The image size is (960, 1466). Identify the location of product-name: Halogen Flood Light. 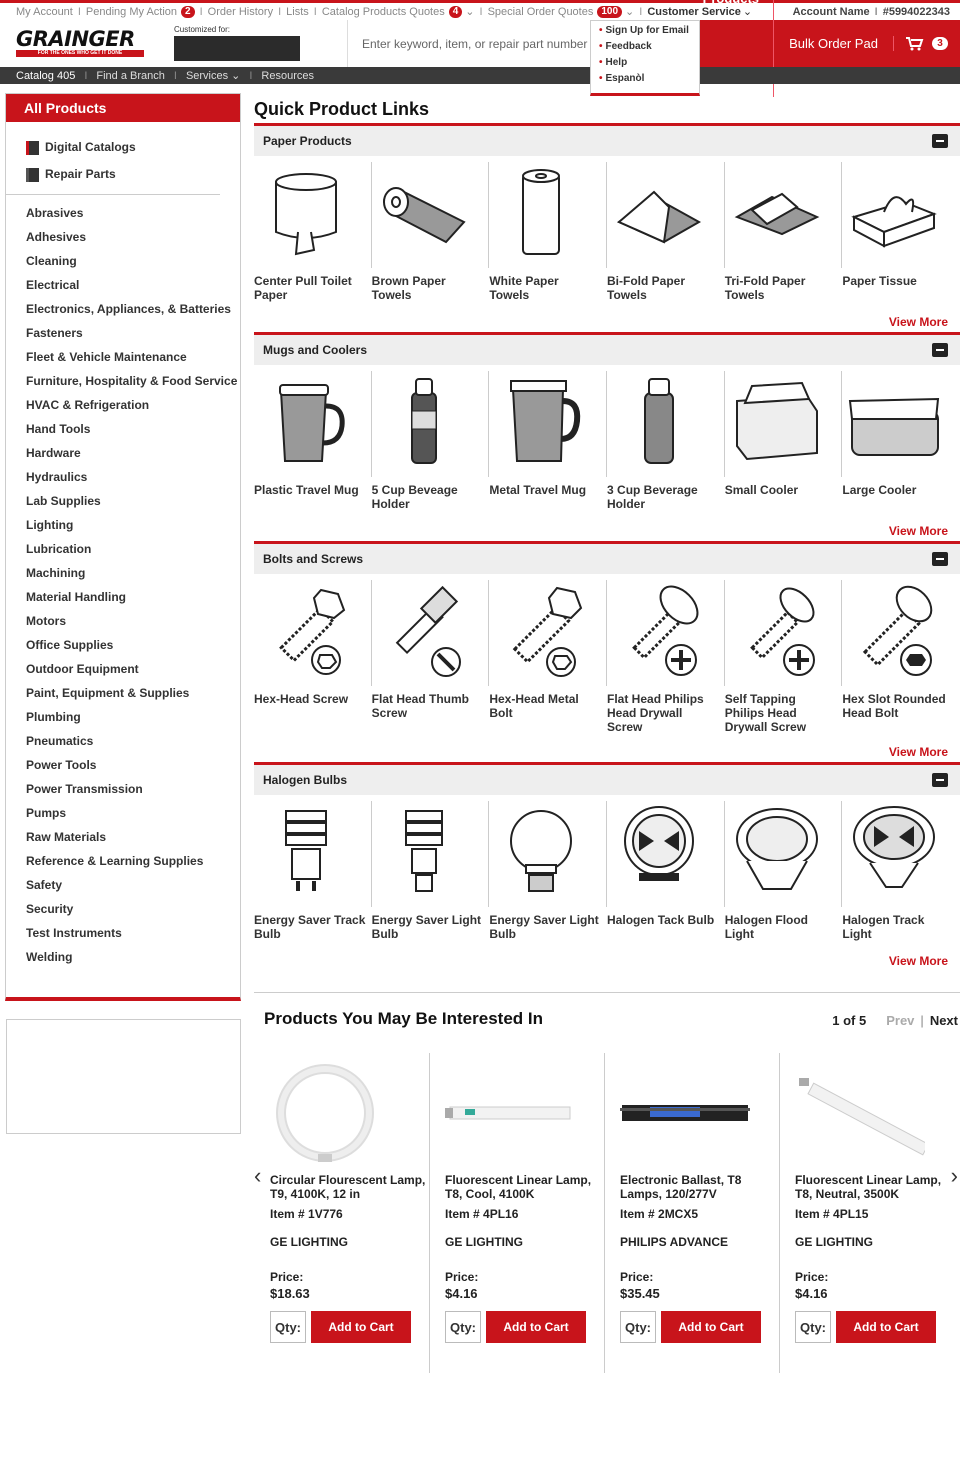
(784, 927).